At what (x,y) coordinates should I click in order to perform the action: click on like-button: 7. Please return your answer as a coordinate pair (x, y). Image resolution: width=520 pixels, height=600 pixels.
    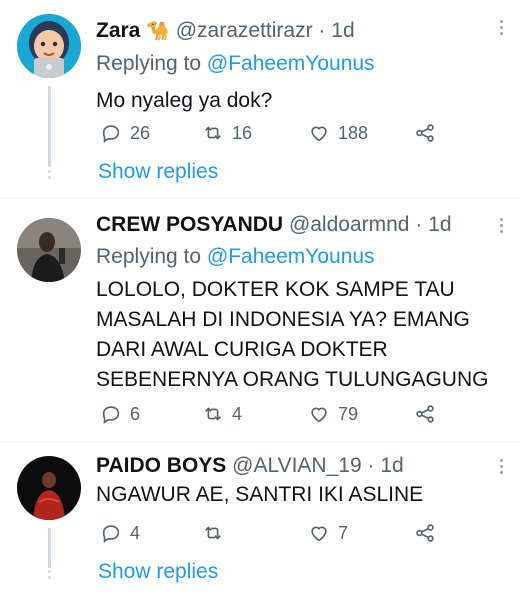
    Looking at the image, I should click on (328, 533).